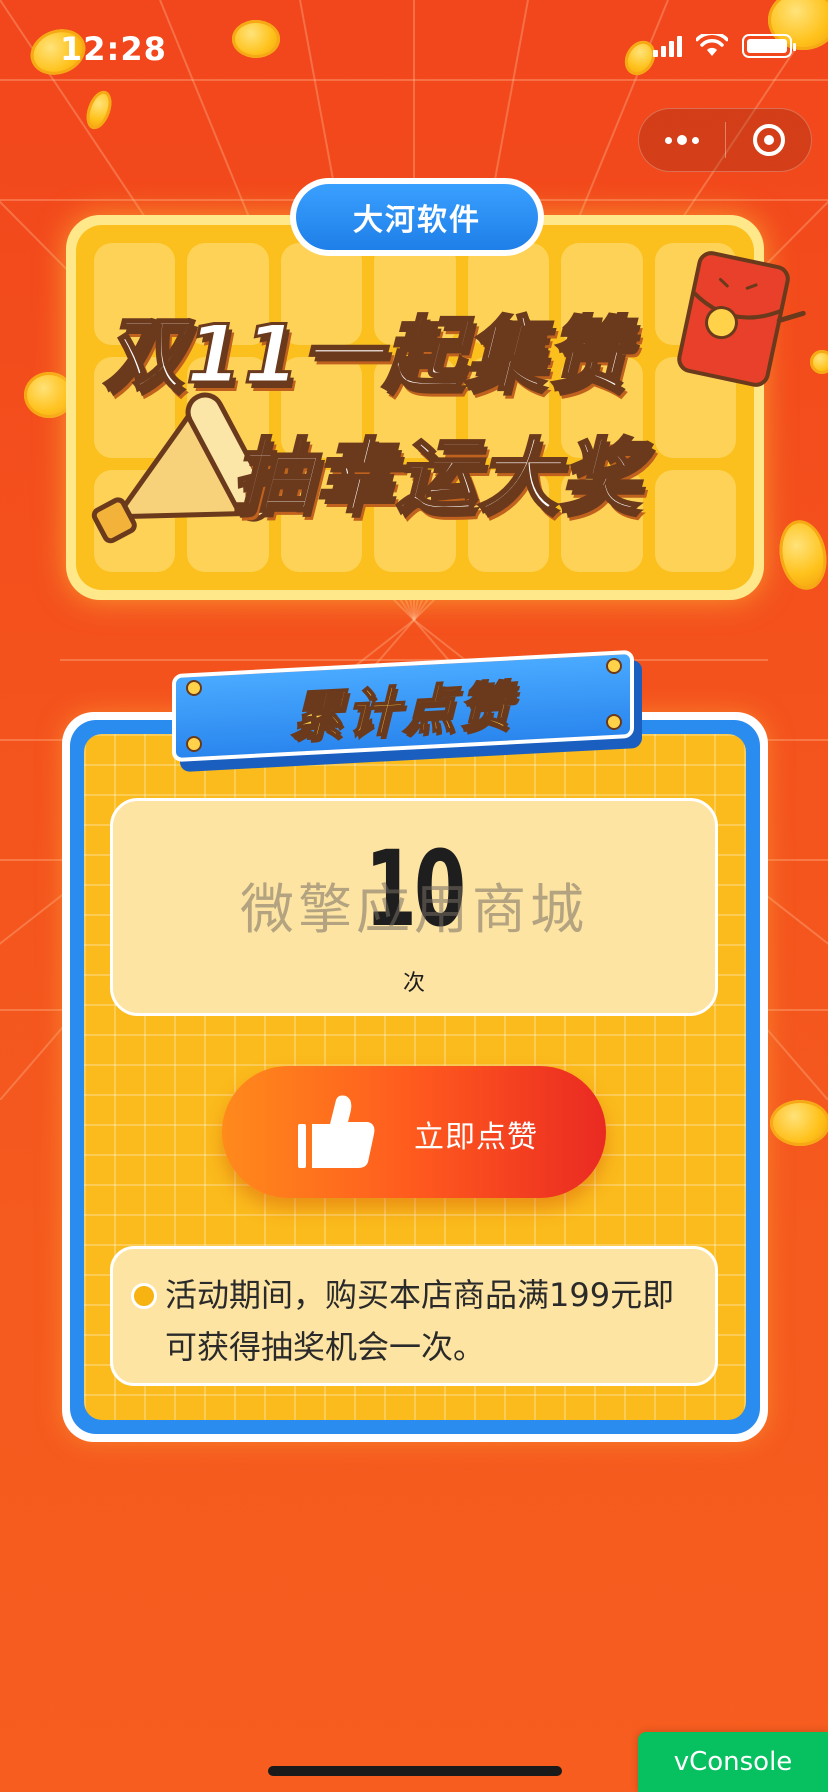  Describe the element at coordinates (336, 1131) in the screenshot. I see `thumbs-up-icon` at that location.